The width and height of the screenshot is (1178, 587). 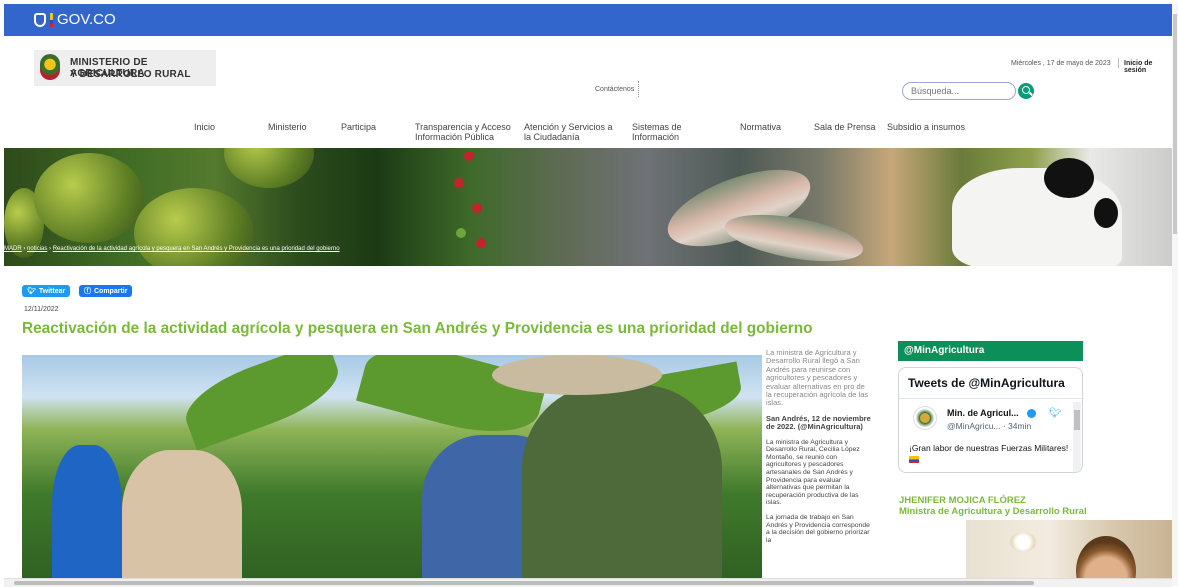 I want to click on nav-item-sala-prensa: Sala de Prensa, so click(x=845, y=127).